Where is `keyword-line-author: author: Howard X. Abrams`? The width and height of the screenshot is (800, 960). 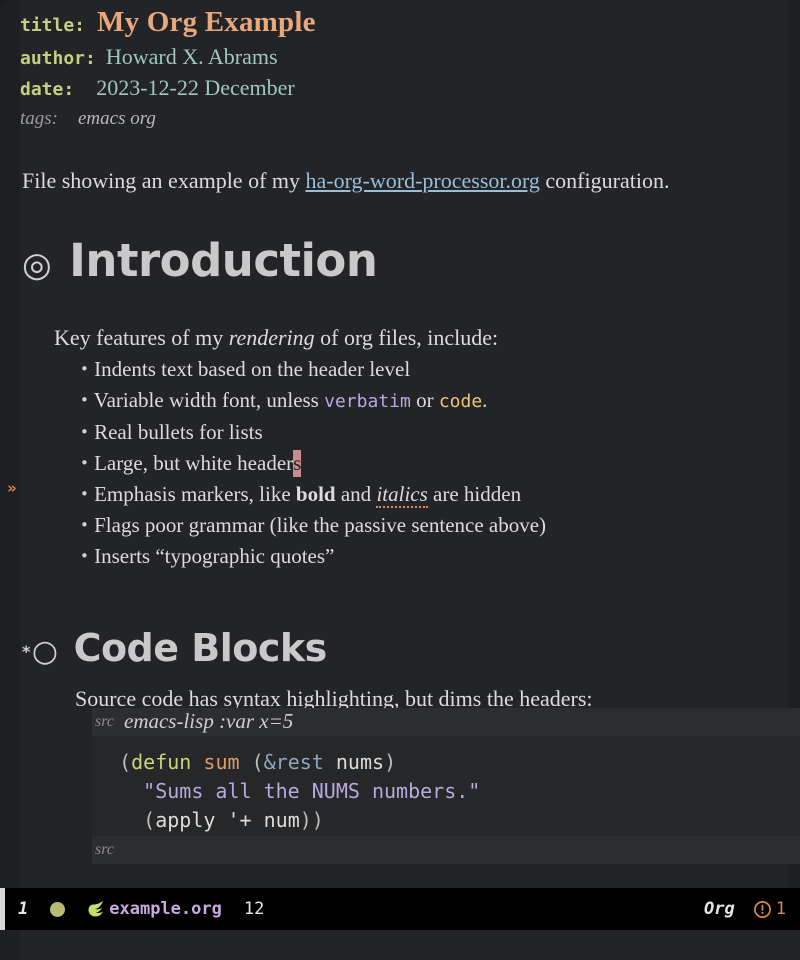
keyword-line-author: author: Howard X. Abrams is located at coordinates (149, 57).